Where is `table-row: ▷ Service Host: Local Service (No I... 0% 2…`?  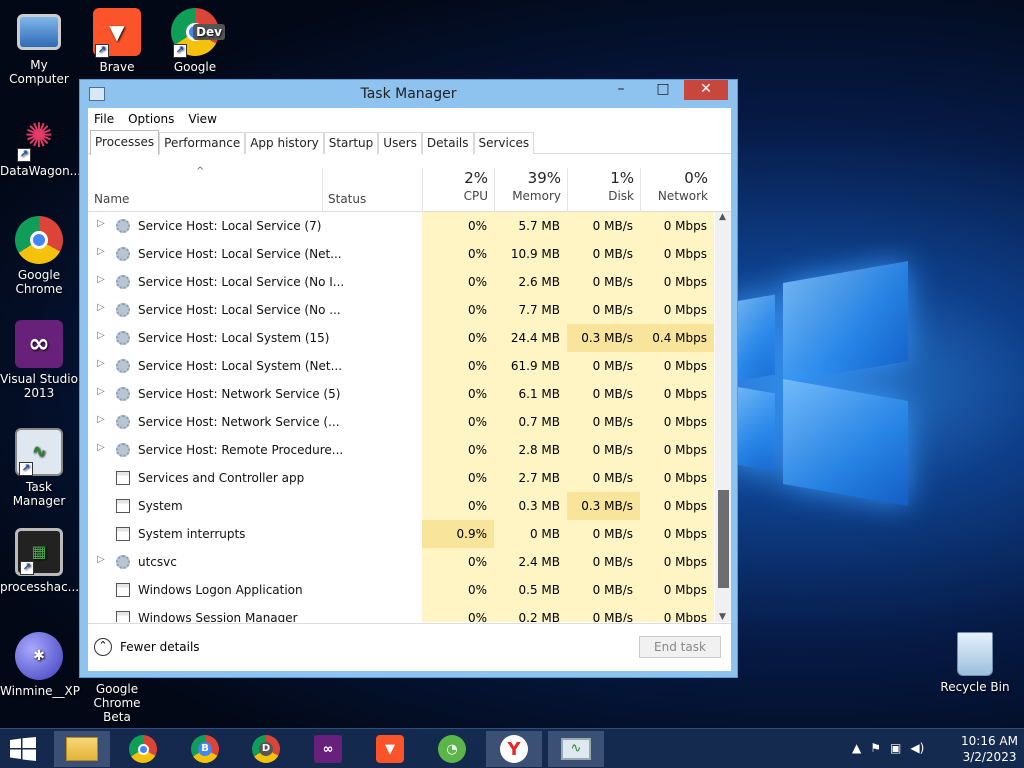
table-row: ▷ Service Host: Local Service (No I... 0% 2… is located at coordinates (401, 282).